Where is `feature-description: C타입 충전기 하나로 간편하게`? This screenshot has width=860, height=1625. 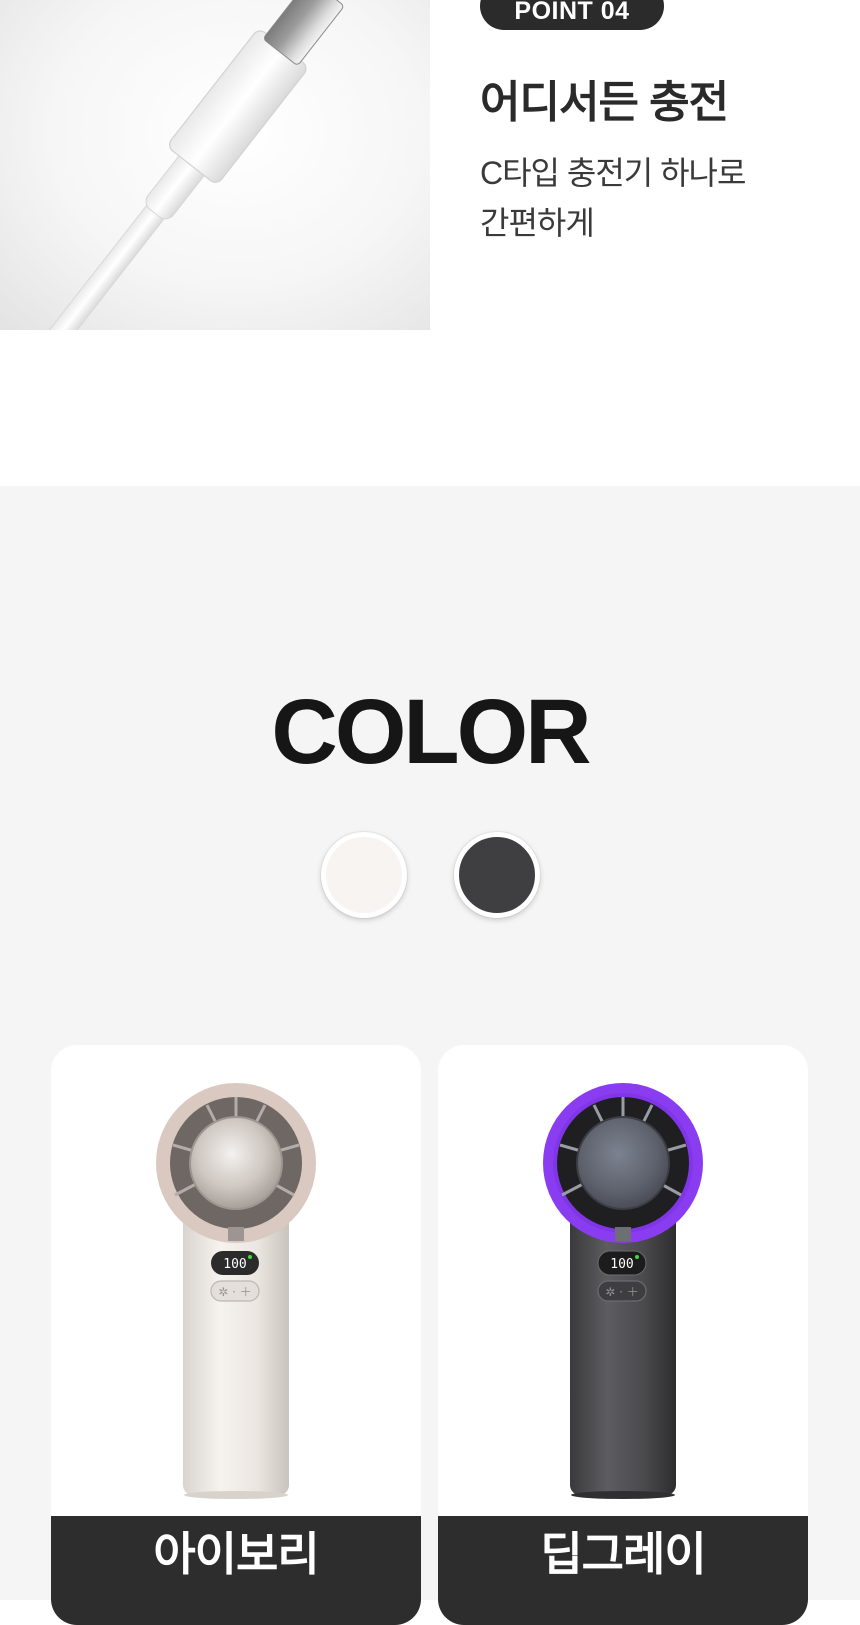 feature-description: C타입 충전기 하나로 간편하게 is located at coordinates (650, 198).